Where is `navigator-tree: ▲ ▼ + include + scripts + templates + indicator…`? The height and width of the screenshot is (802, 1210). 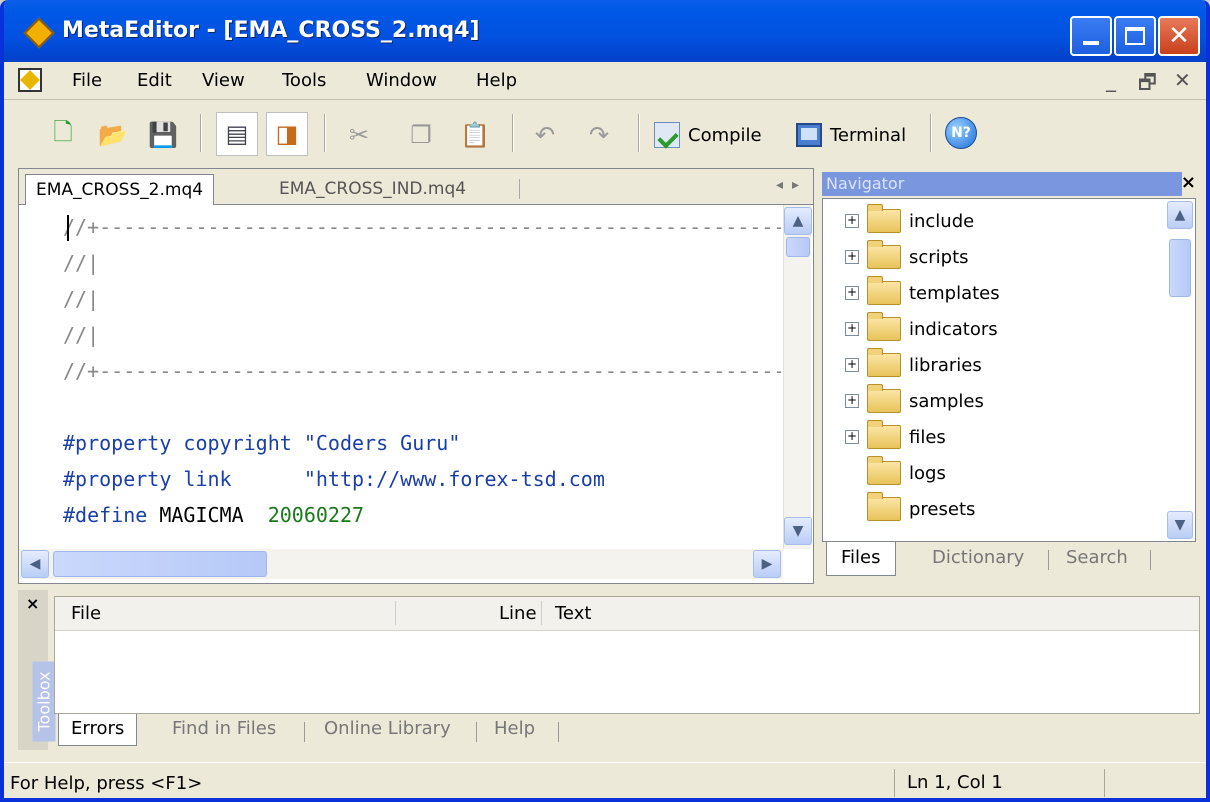 navigator-tree: ▲ ▼ + include + scripts + templates + indicator… is located at coordinates (1009, 370).